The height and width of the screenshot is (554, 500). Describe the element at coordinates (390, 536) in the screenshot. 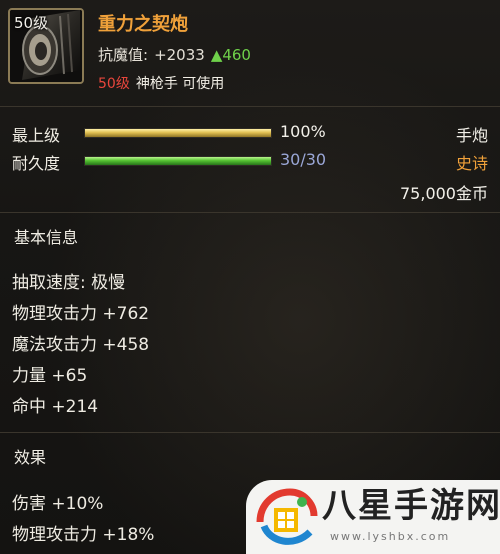

I see `watermark-url: www.lyshbx.com` at that location.